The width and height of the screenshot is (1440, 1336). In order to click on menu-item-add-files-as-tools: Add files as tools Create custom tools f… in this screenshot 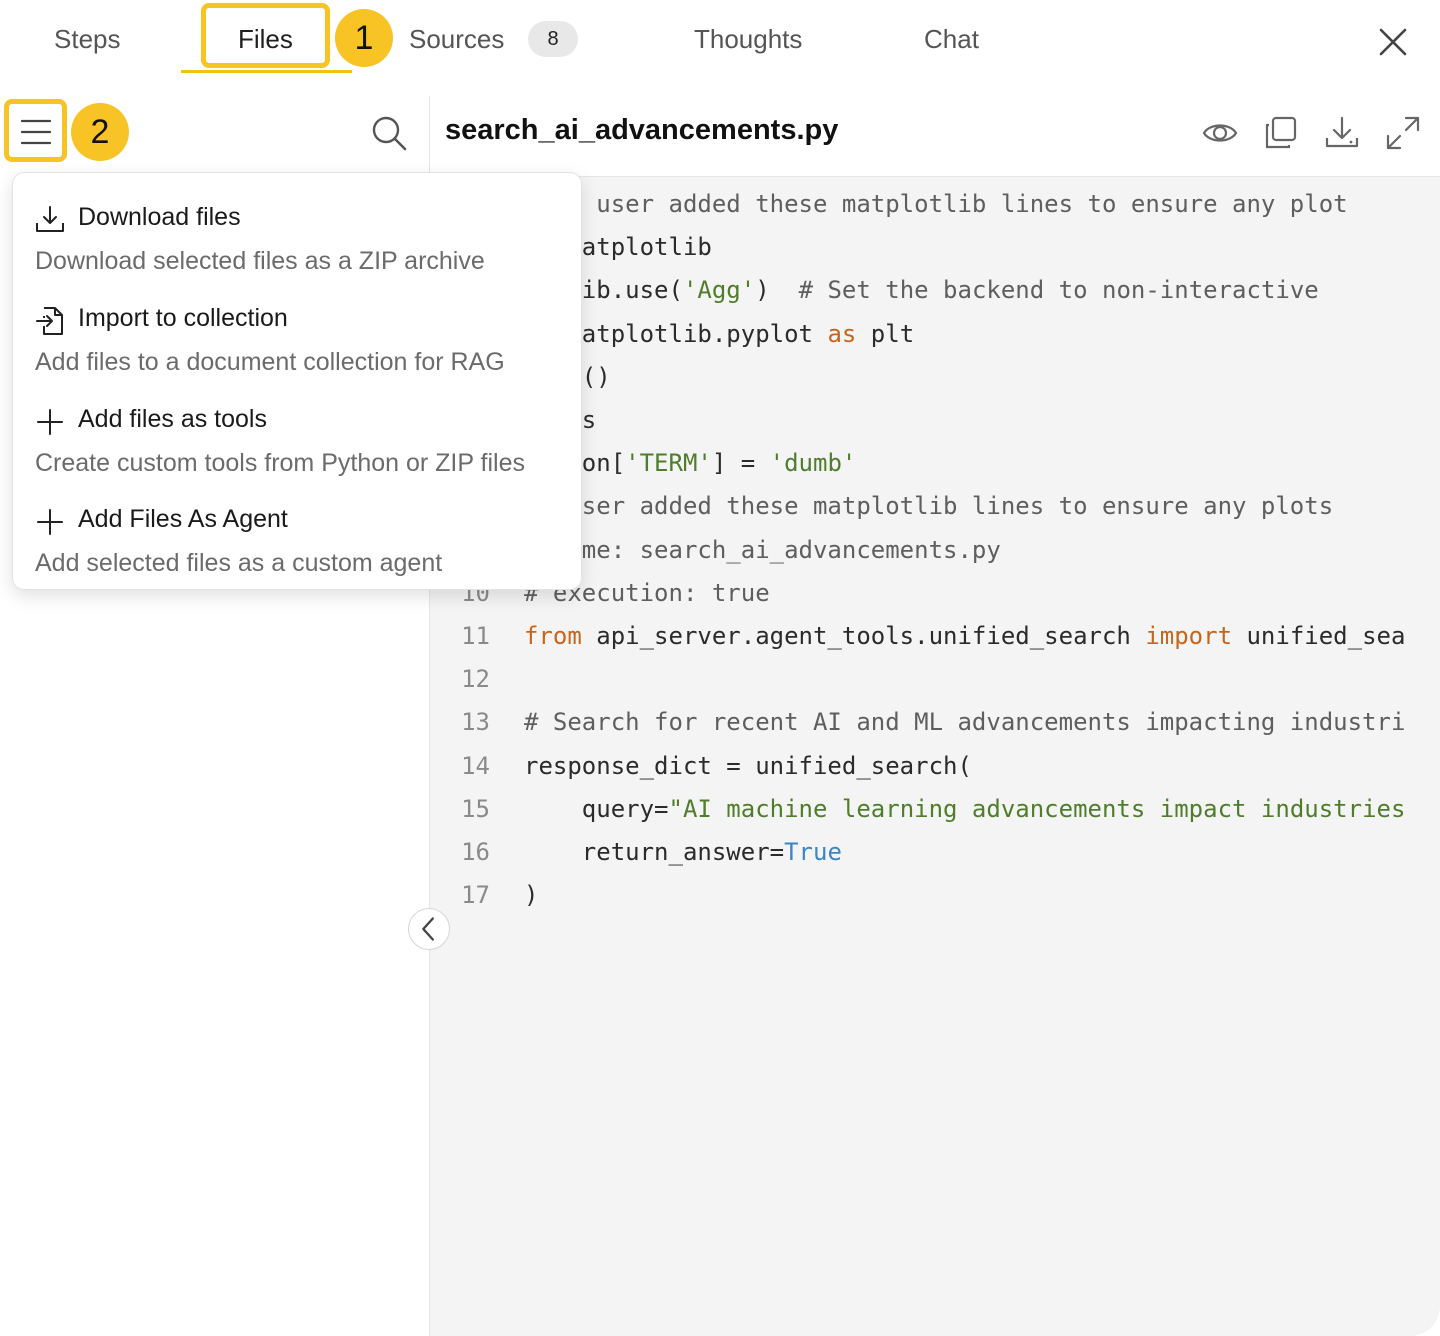, I will do `click(297, 437)`.